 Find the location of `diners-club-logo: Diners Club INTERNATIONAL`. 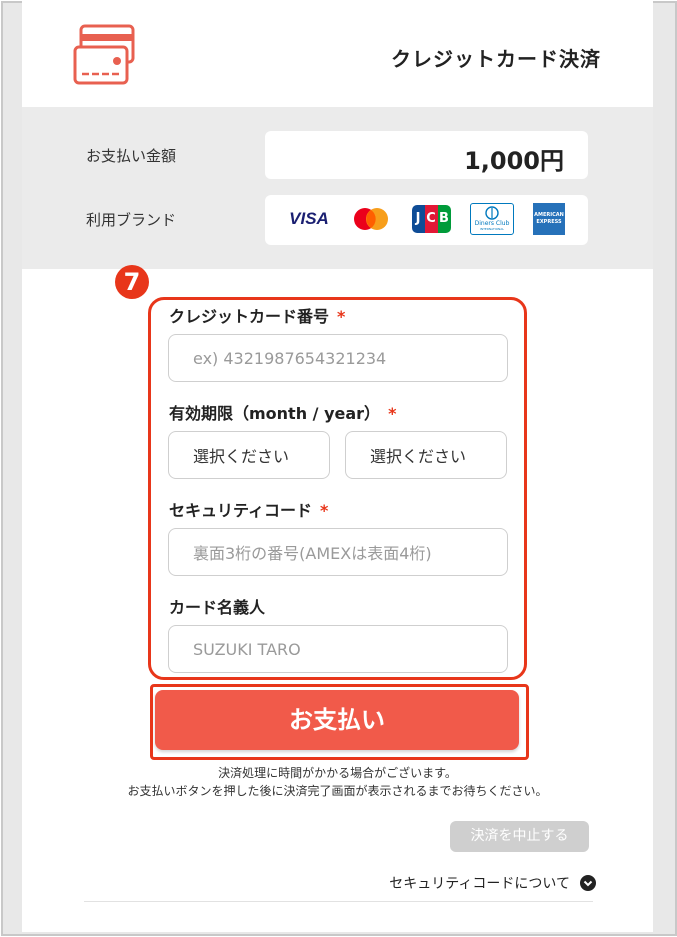

diners-club-logo: Diners Club INTERNATIONAL is located at coordinates (492, 219).